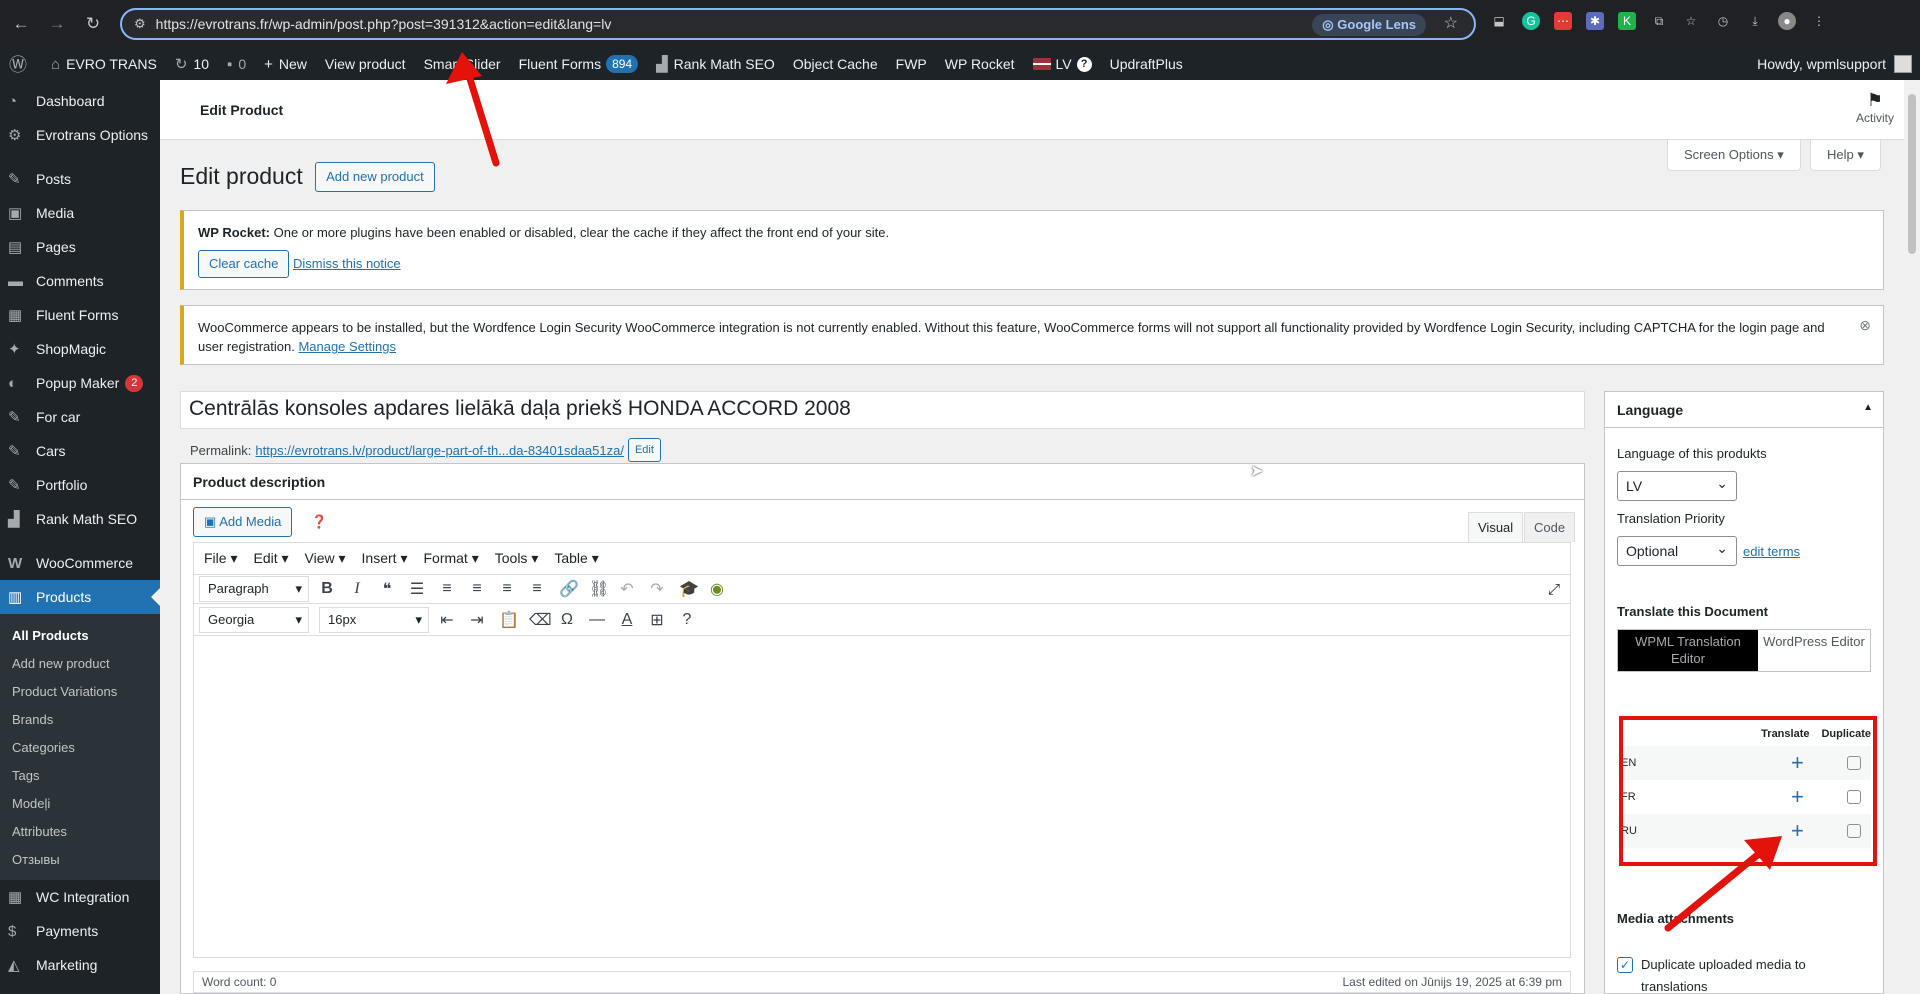  I want to click on menu-rank-math: ▟ Rank Math SEO, so click(80, 519).